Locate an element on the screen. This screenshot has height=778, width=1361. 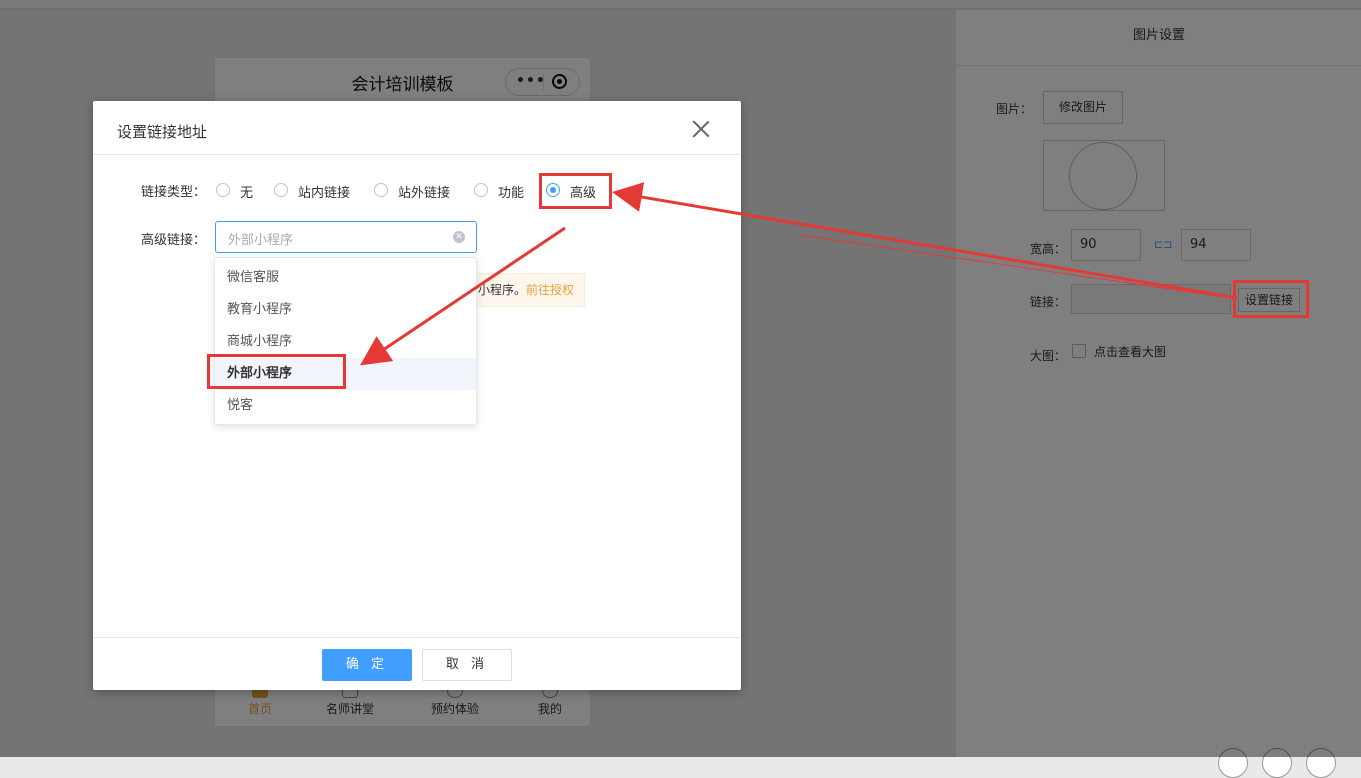
select-placeholder: 外部小程序 is located at coordinates (261, 240).